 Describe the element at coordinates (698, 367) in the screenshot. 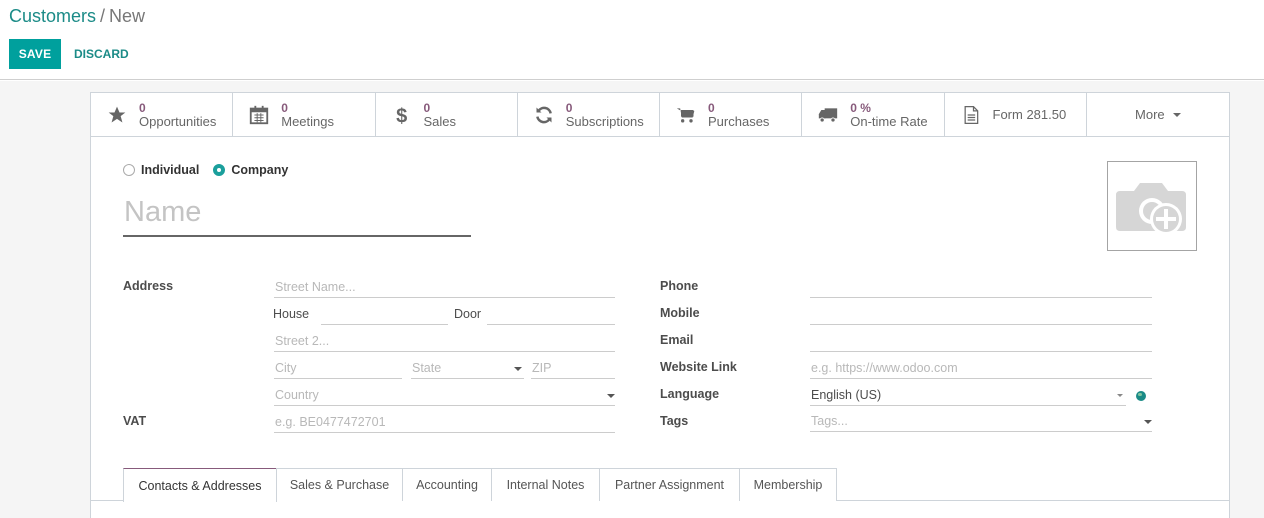

I see `website-label: Website Link` at that location.